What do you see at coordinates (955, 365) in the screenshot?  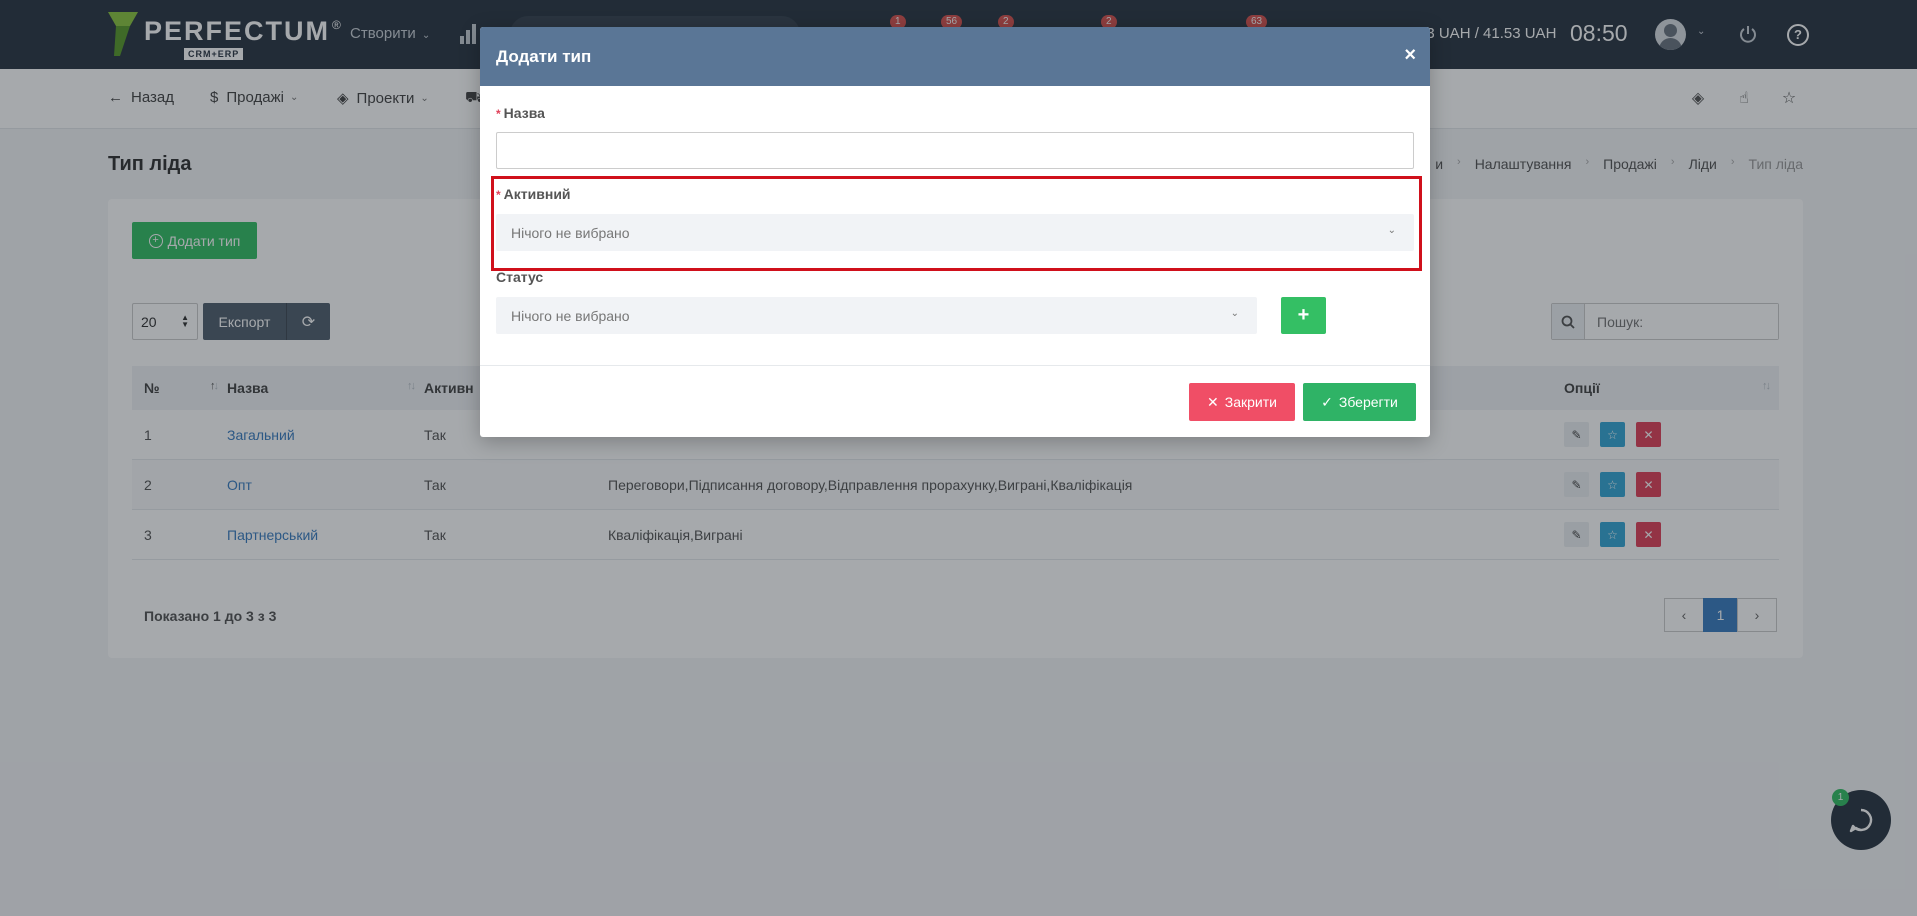 I see `modal-divider` at bounding box center [955, 365].